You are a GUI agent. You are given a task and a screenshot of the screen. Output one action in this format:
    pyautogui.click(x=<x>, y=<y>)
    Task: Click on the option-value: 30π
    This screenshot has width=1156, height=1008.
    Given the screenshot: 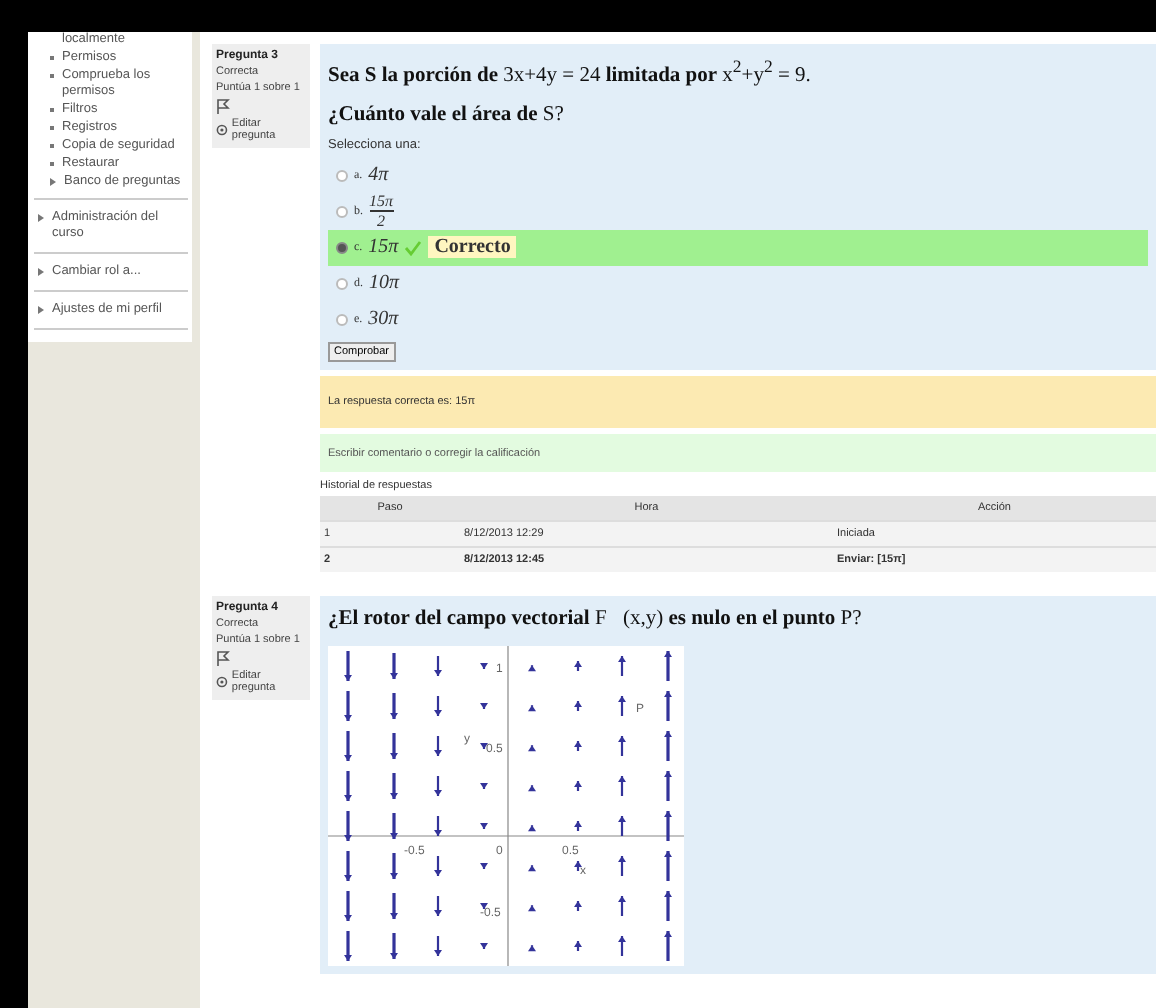 What is the action you would take?
    pyautogui.click(x=383, y=319)
    